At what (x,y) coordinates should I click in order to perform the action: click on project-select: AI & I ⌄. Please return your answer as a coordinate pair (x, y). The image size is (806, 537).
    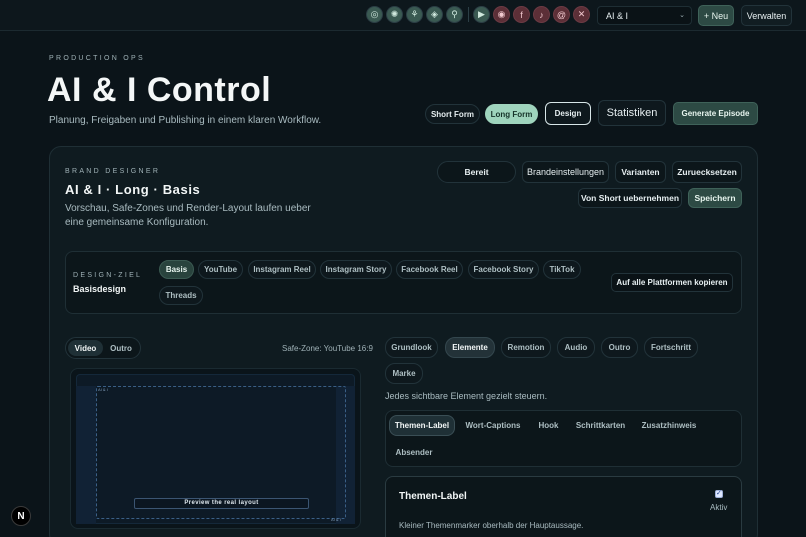
    Looking at the image, I should click on (644, 15).